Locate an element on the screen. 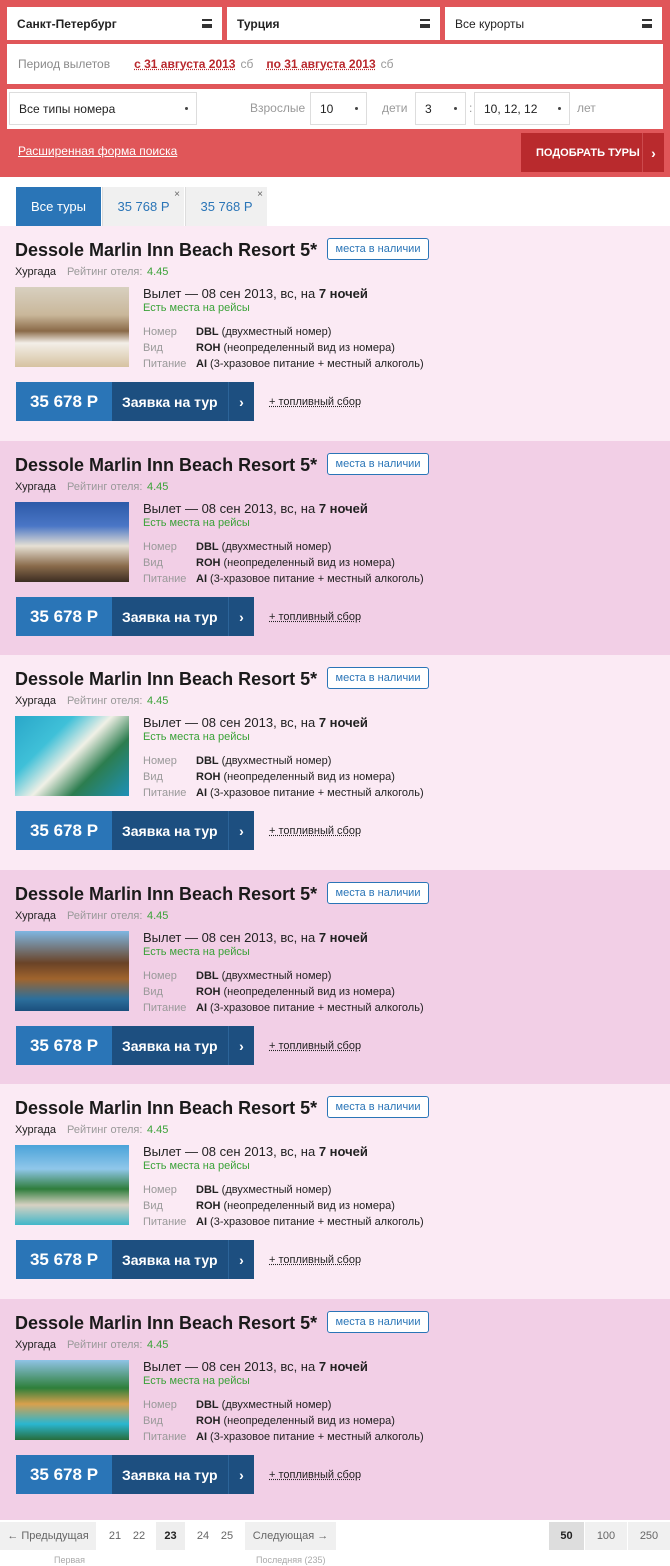  room-label: Номер is located at coordinates (160, 1190).